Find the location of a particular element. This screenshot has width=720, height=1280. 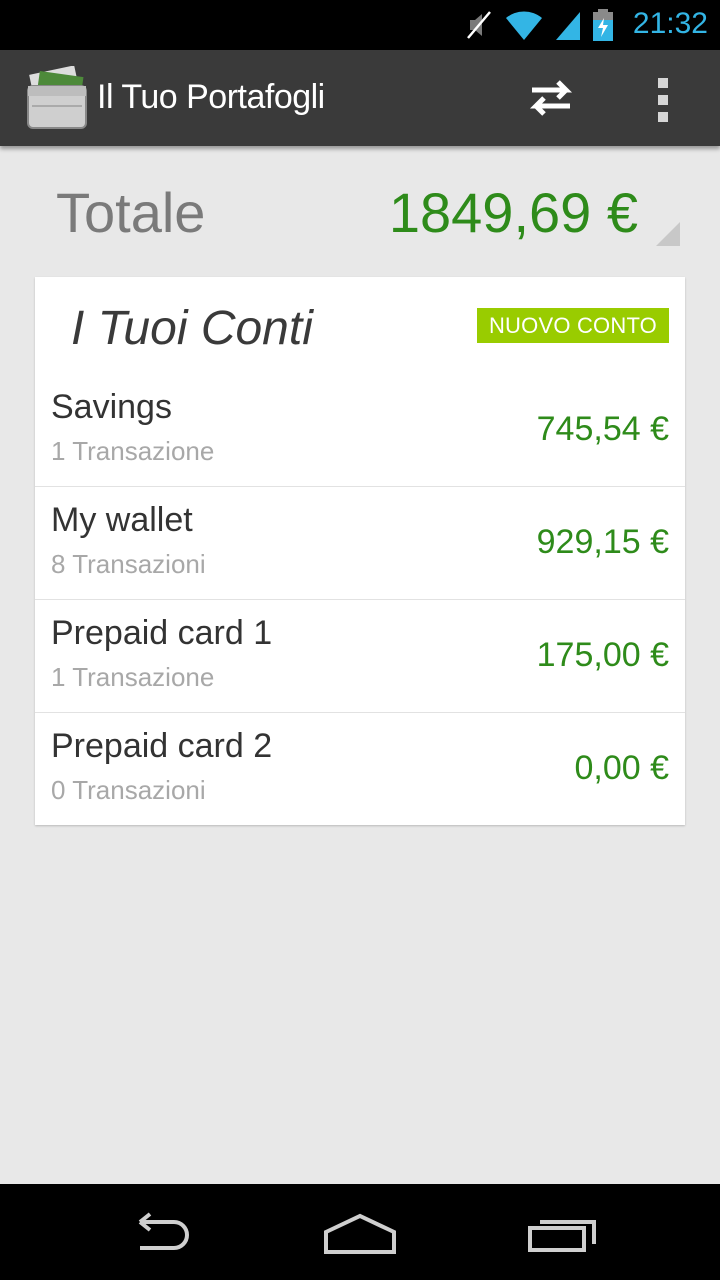

overflow-menu-icon is located at coordinates (663, 100).